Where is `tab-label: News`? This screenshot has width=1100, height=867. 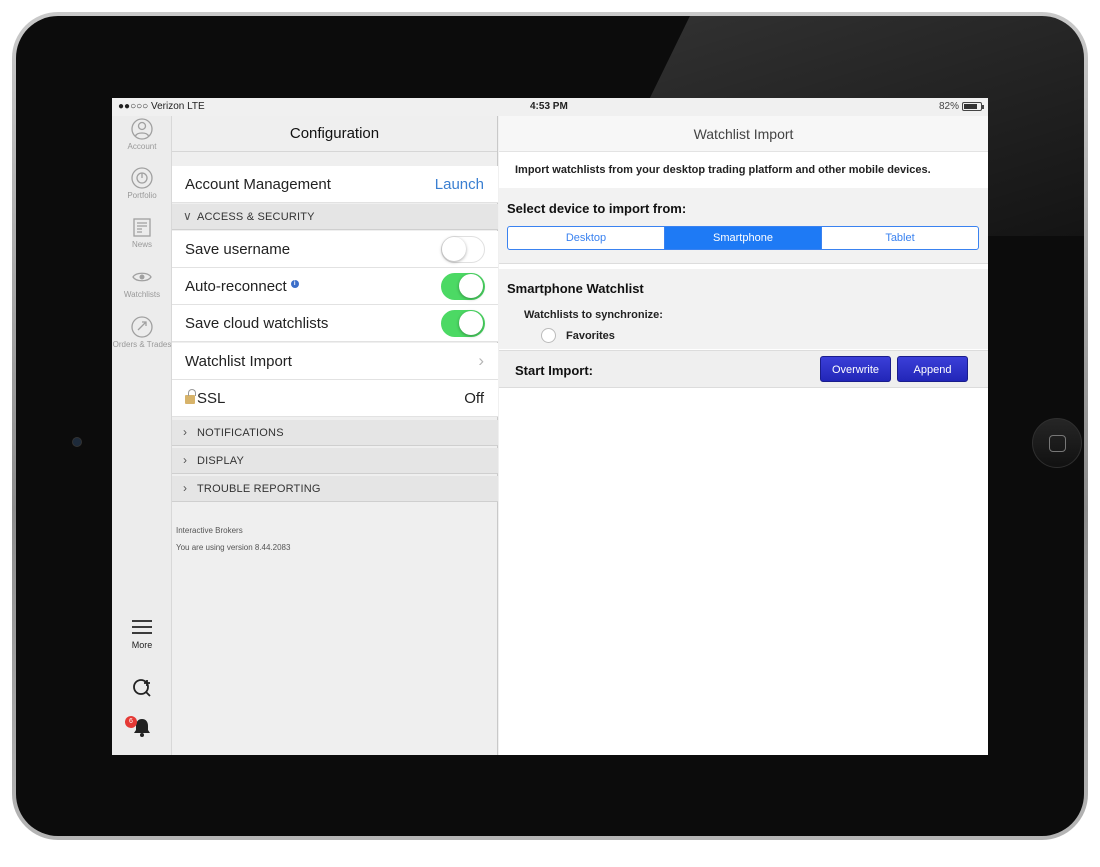
tab-label: News is located at coordinates (141, 244).